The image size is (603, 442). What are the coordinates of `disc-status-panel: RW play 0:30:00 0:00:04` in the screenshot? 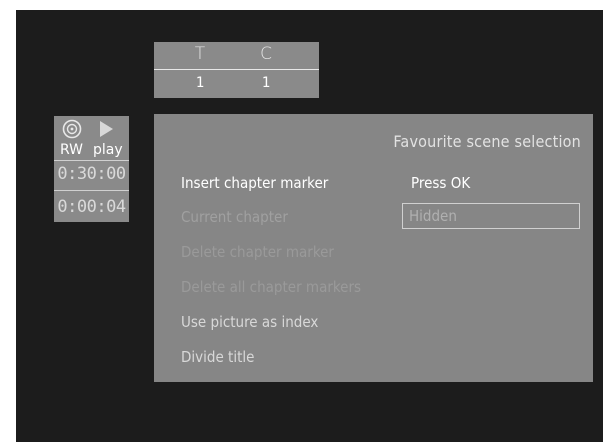 It's located at (91, 169).